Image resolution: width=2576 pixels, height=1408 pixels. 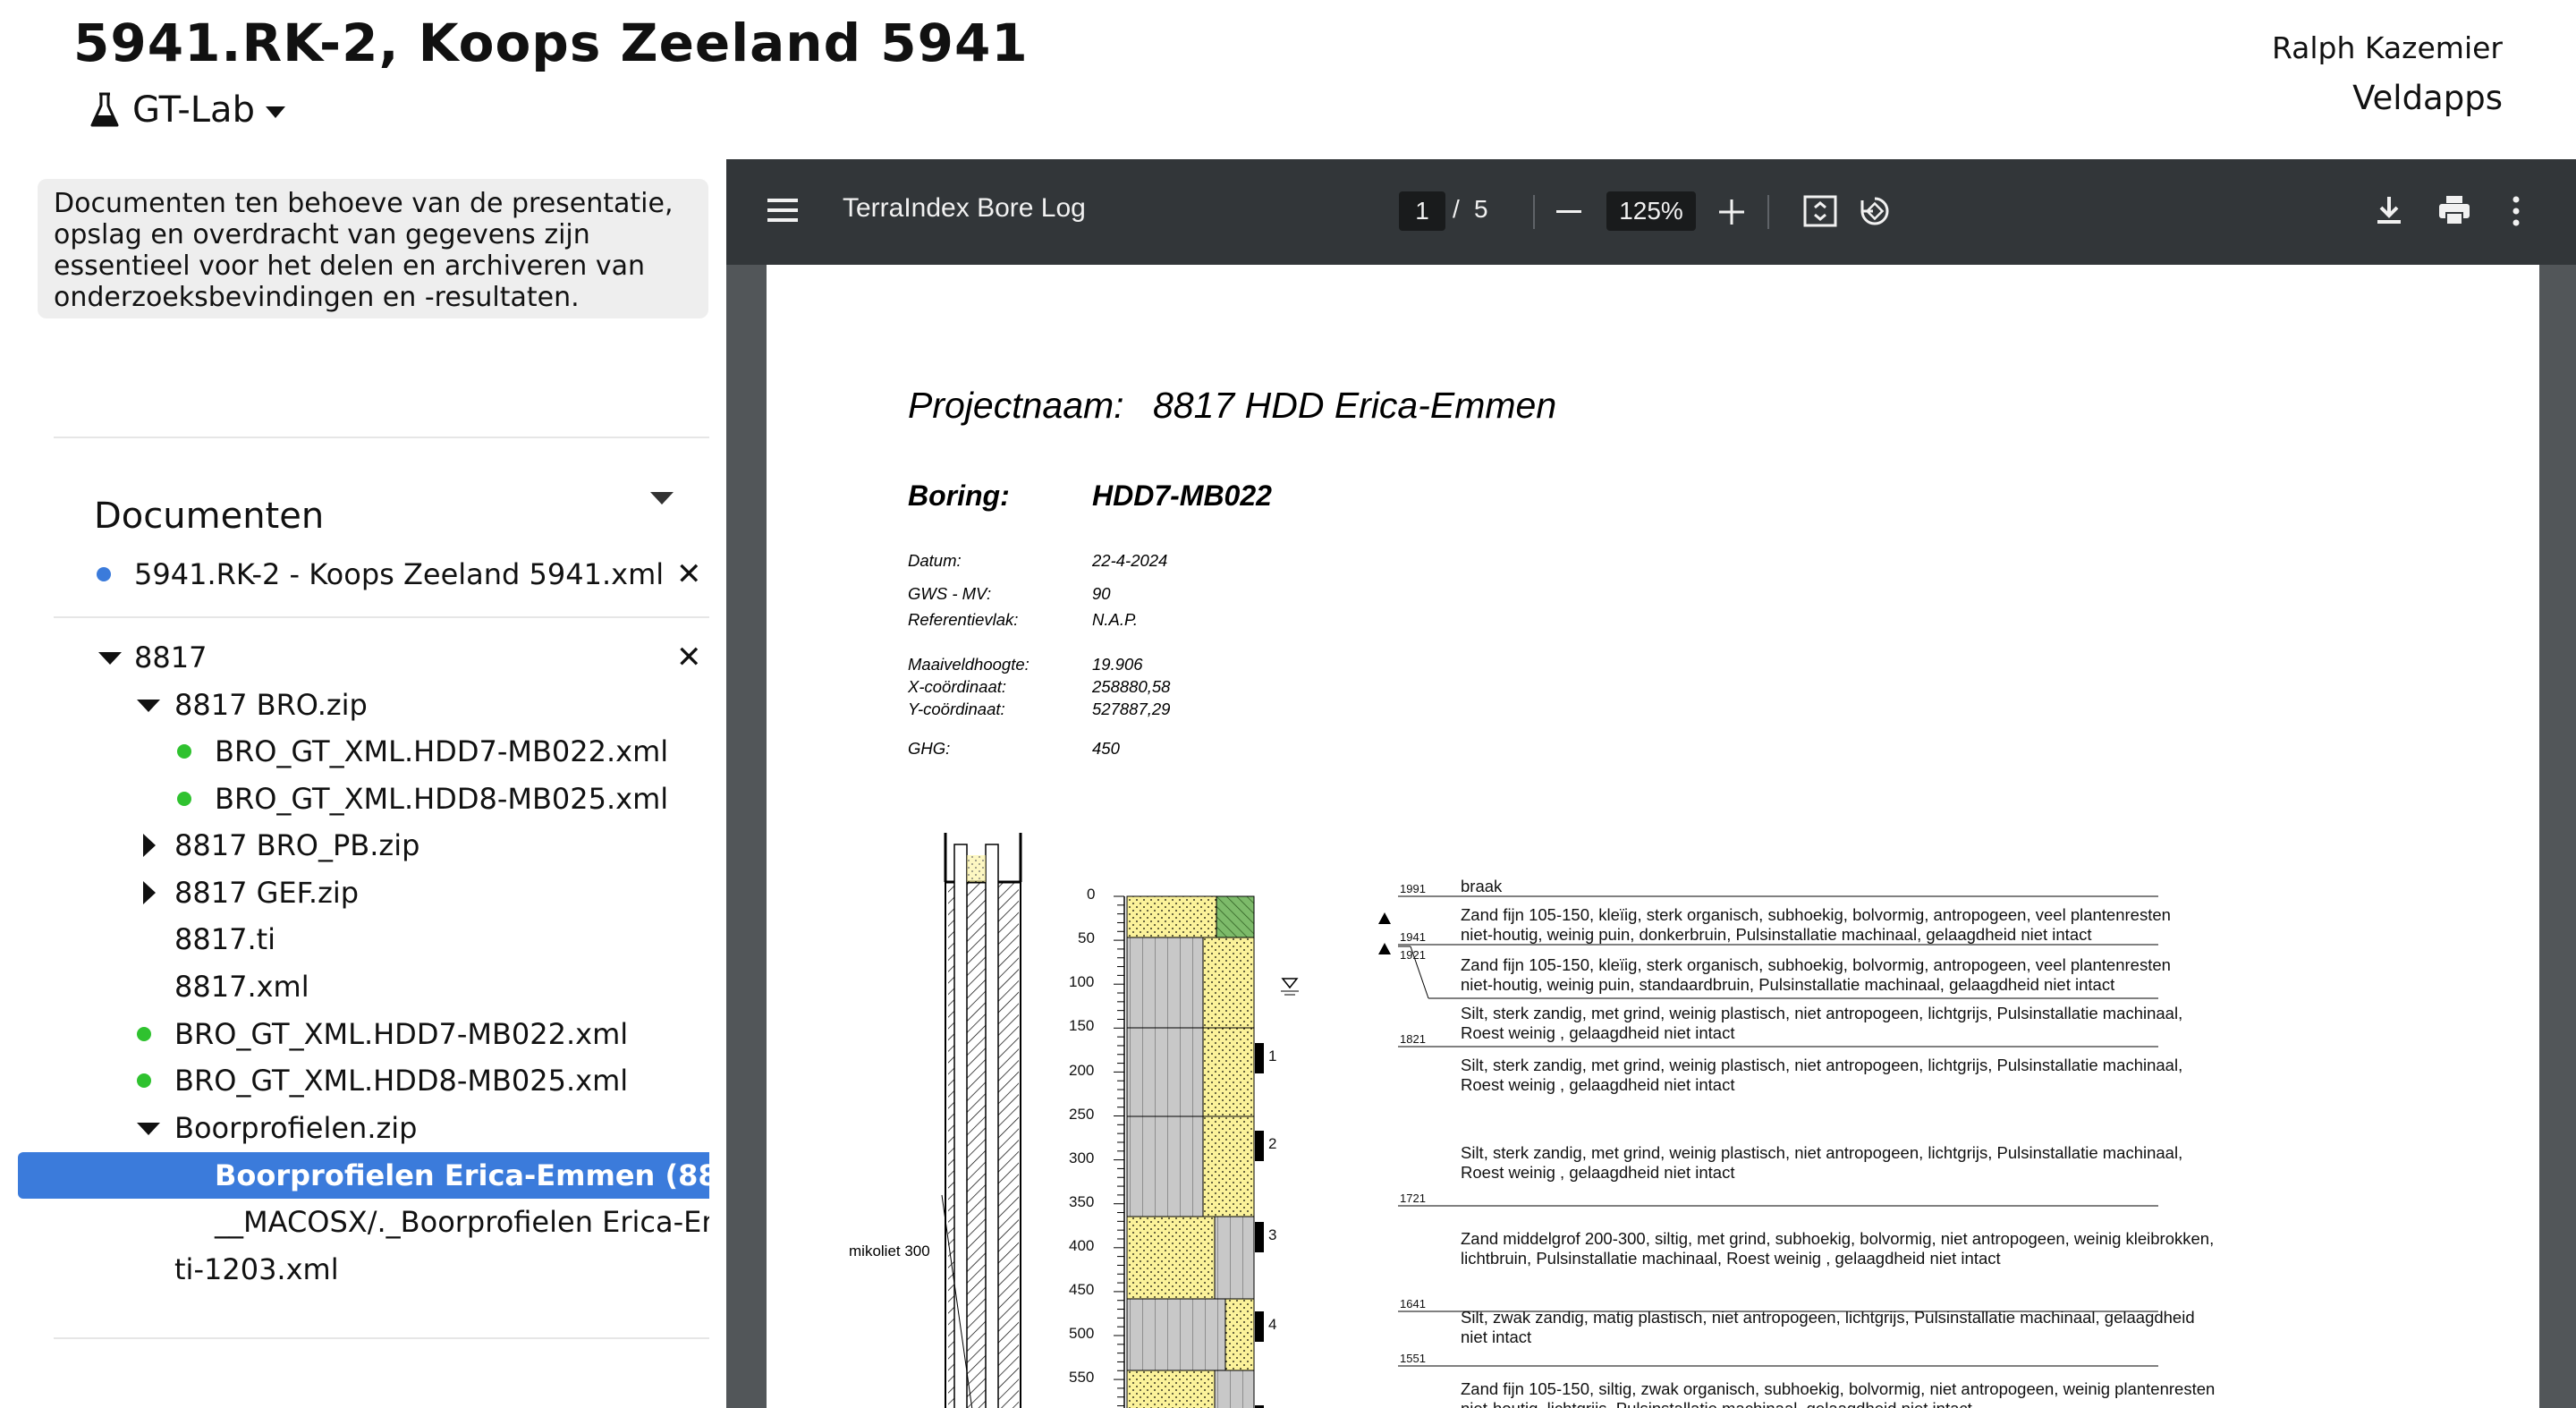 I want to click on tree-zip-8817-bro: 8817 BRO.zip, so click(x=354, y=705).